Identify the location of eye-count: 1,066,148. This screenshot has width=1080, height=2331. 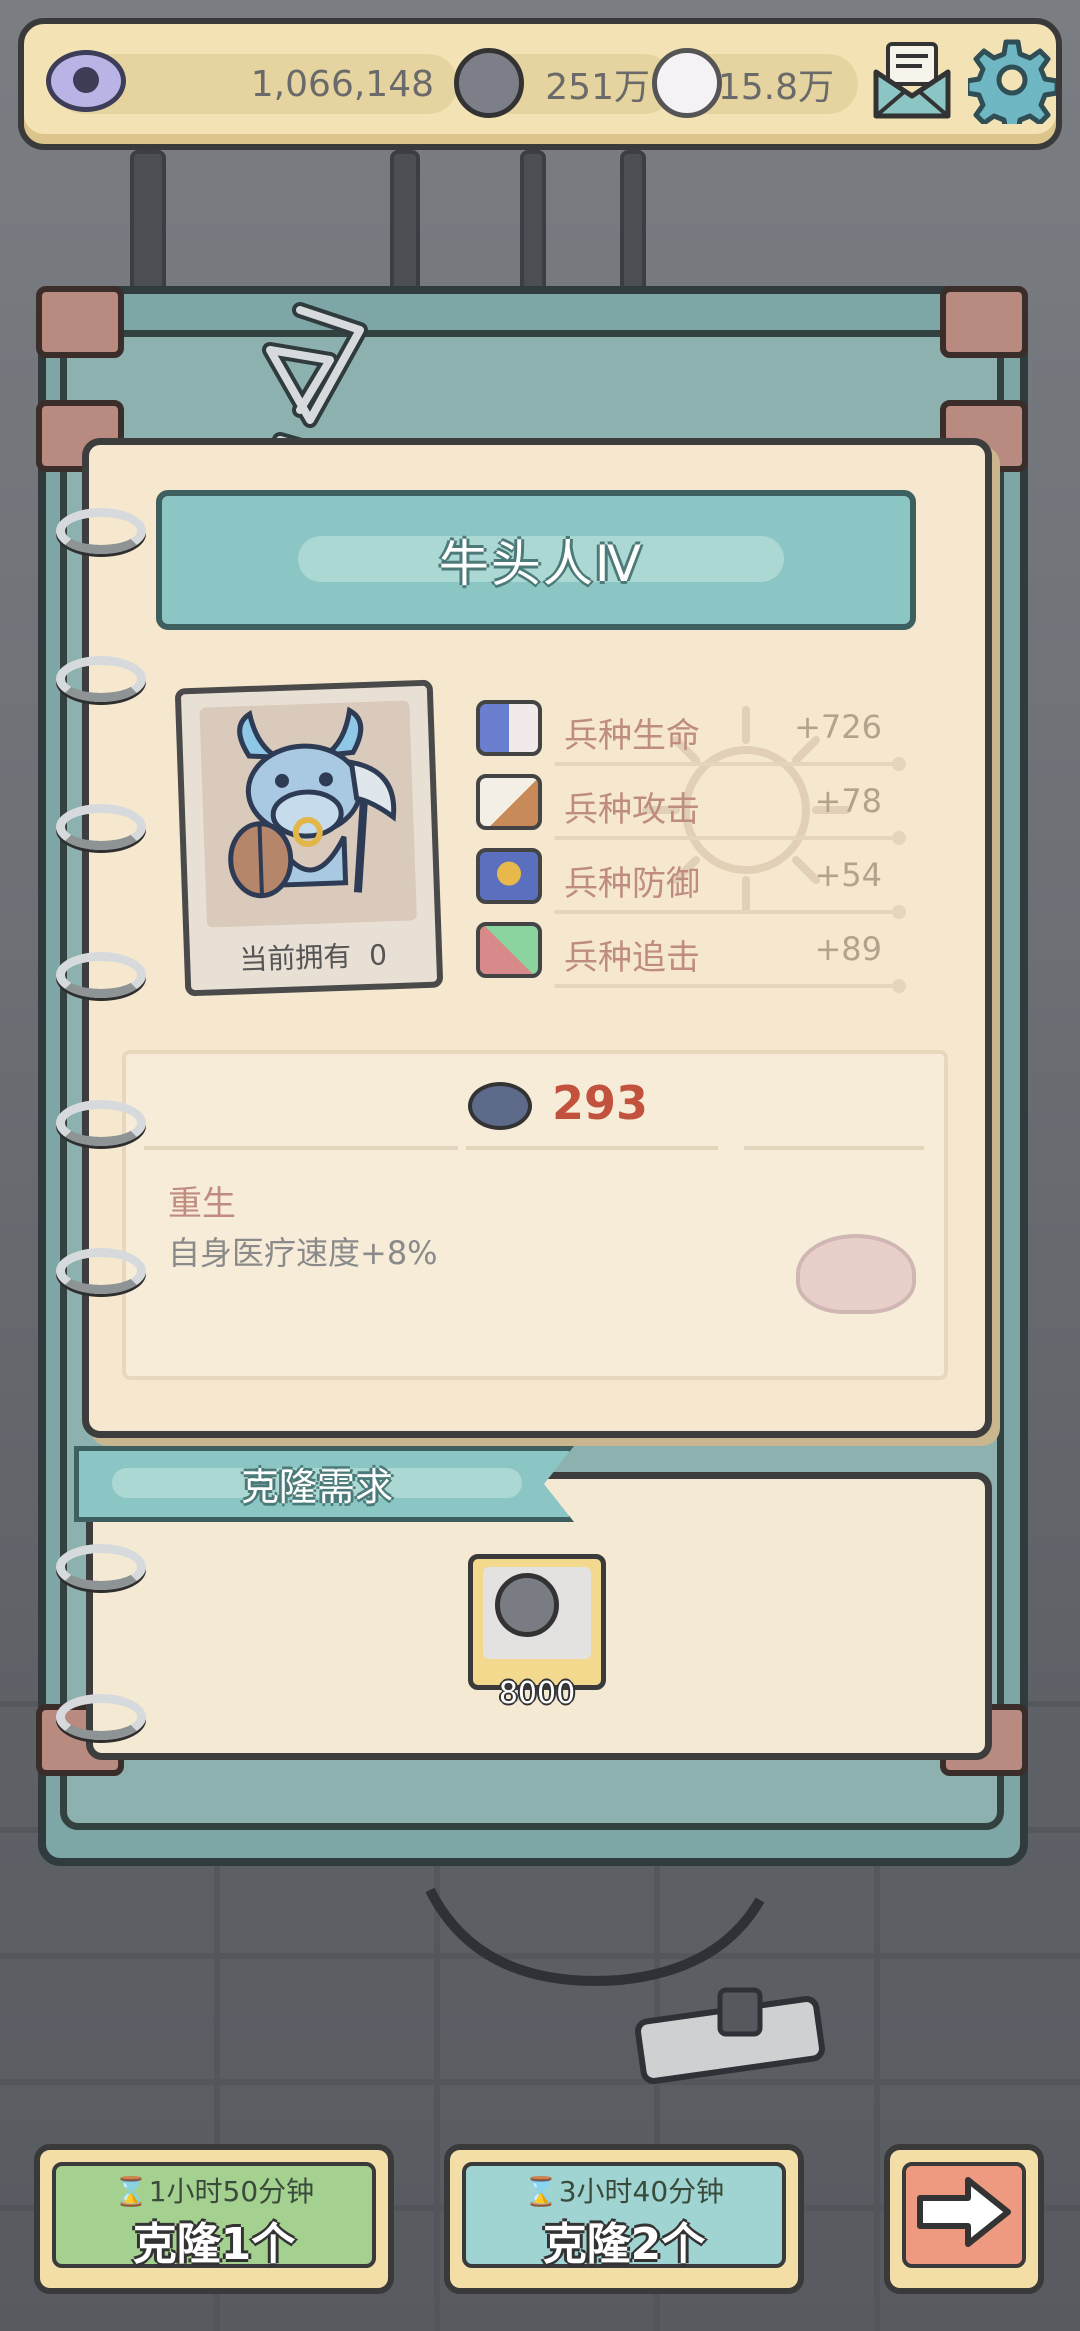
(342, 84).